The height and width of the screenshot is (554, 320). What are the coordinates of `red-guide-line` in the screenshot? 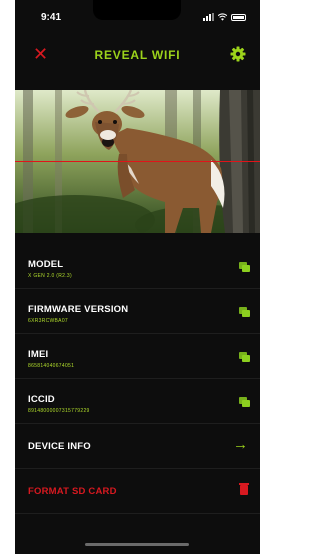 It's located at (137, 161).